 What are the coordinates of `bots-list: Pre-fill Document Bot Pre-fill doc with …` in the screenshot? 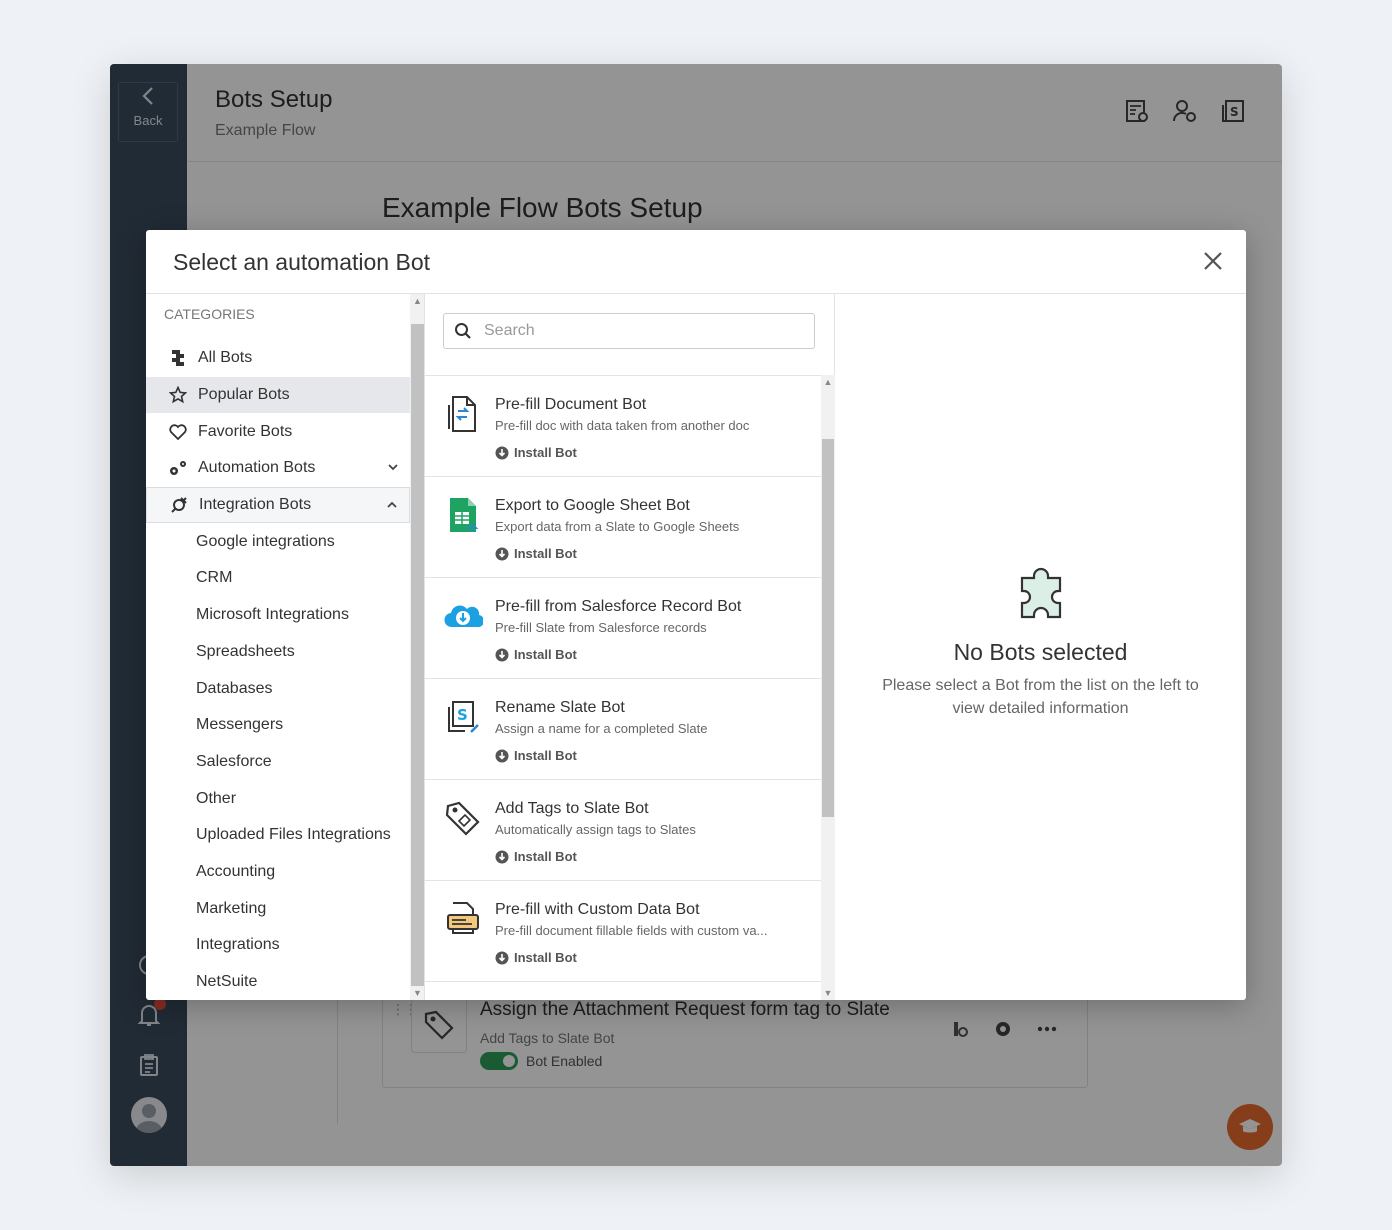 It's located at (623, 687).